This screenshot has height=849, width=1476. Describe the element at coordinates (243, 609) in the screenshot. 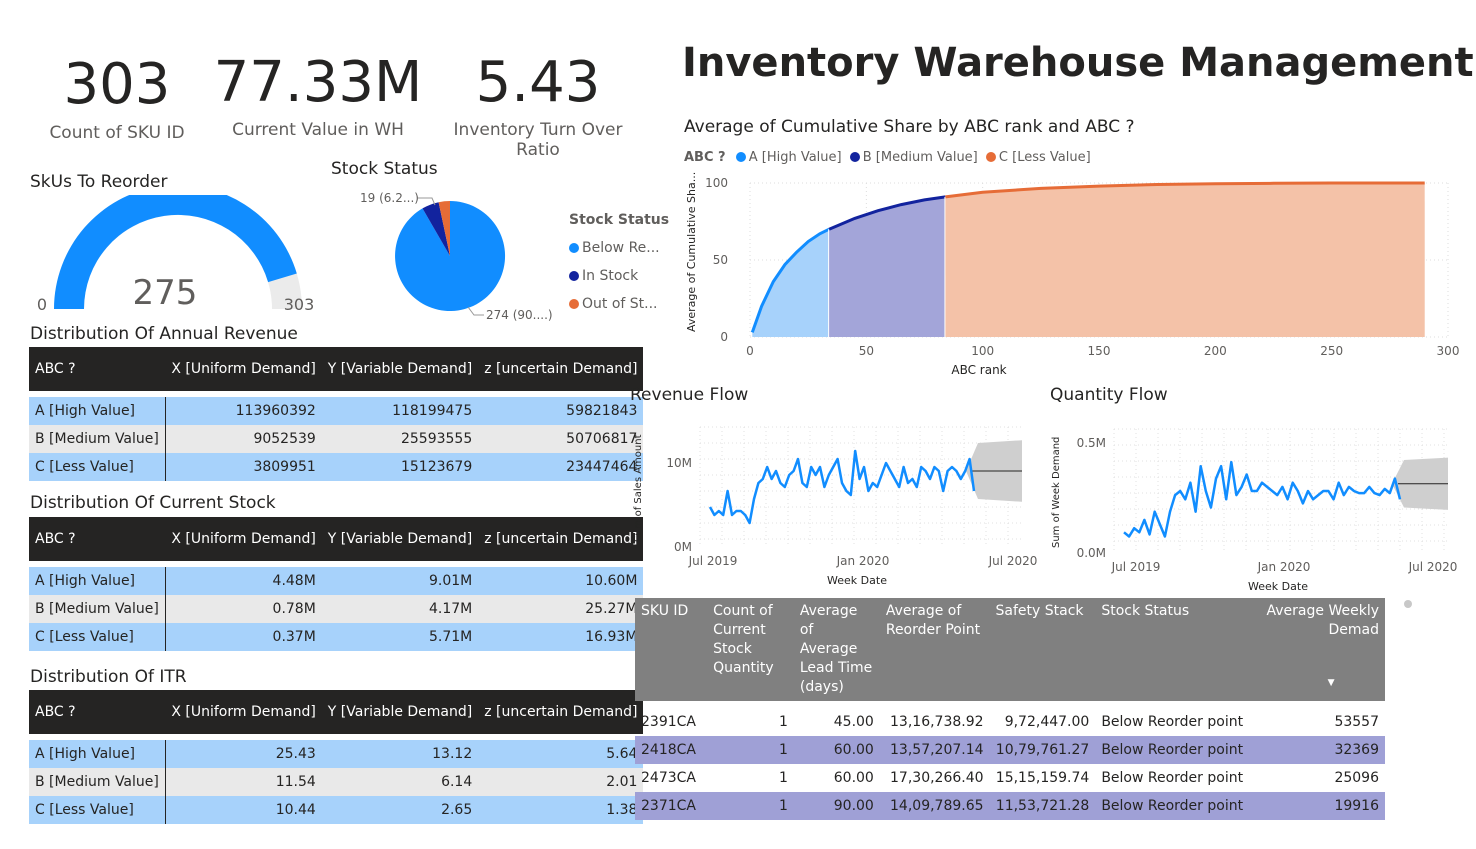

I see `table-cell: 0.78M` at that location.